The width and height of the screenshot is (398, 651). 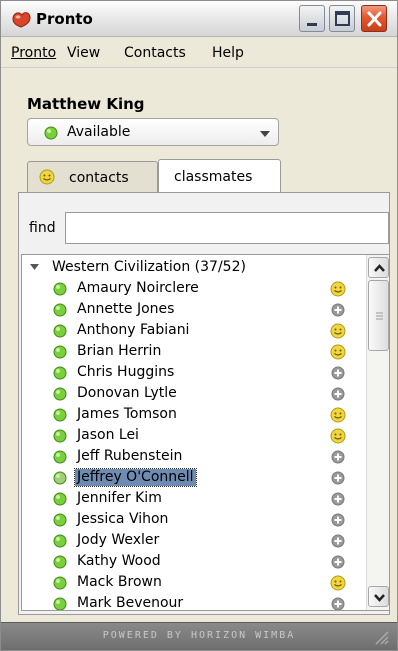 I want to click on grip-icon, so click(x=379, y=316).